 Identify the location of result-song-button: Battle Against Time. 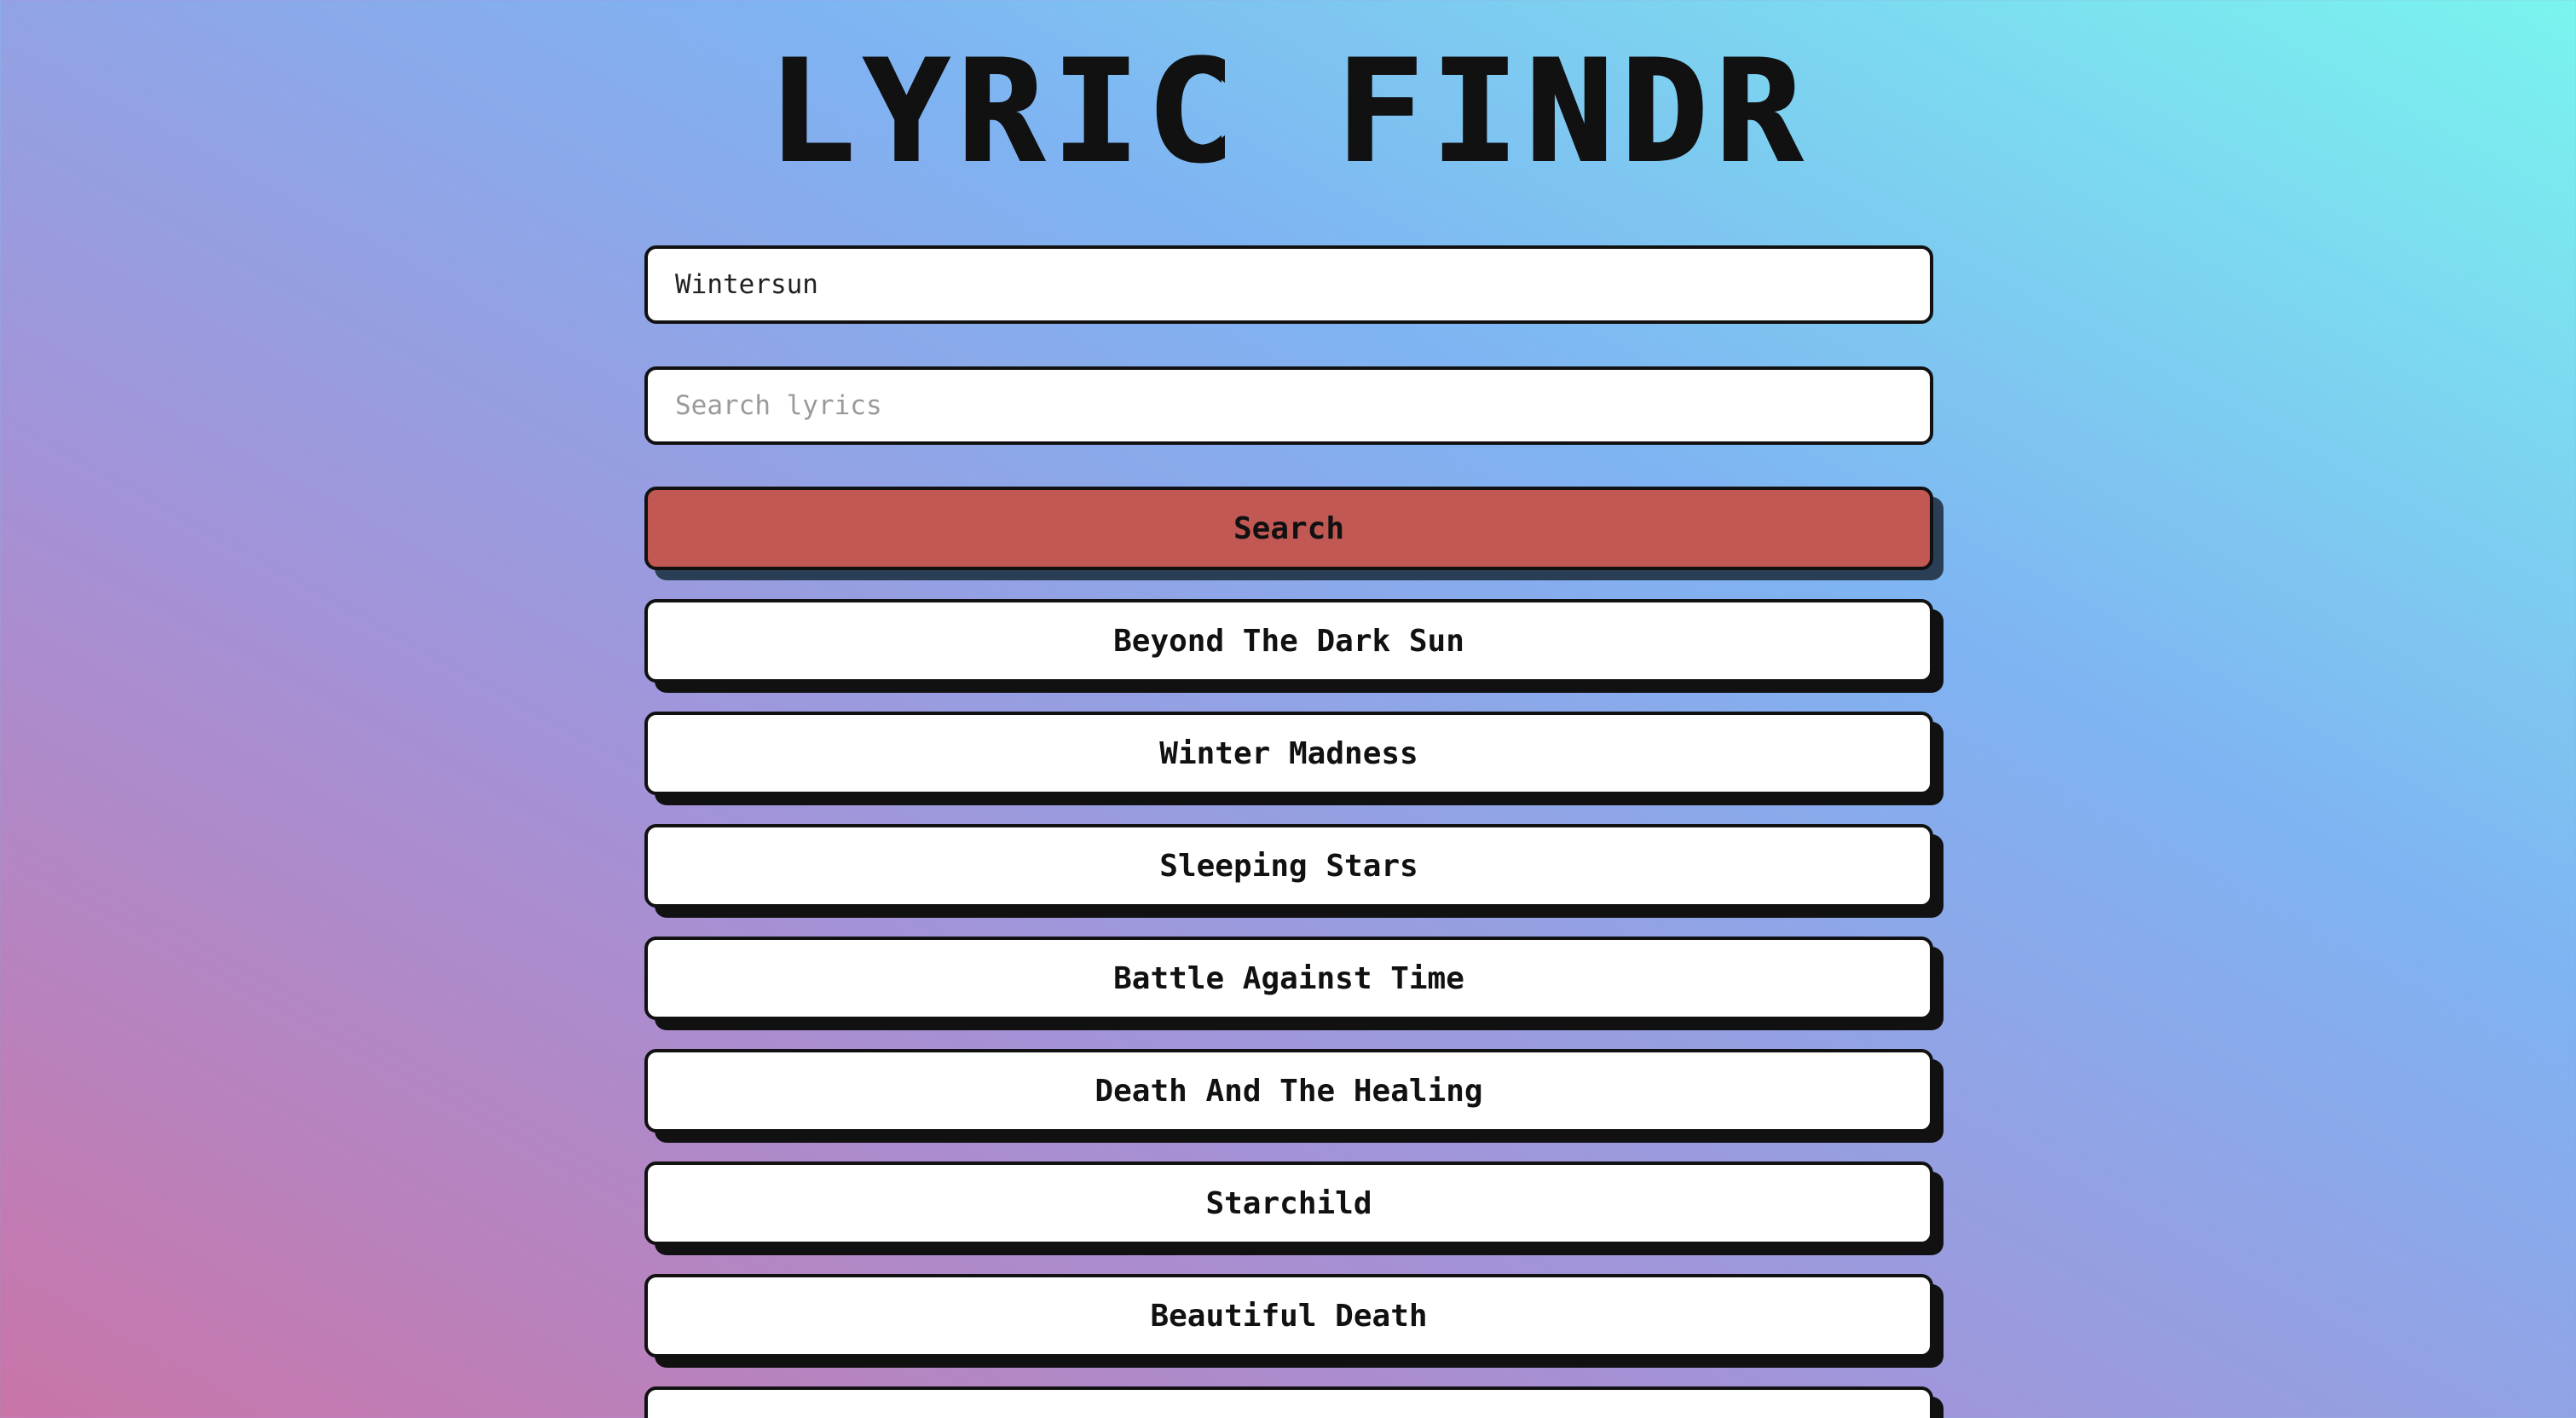
(1288, 978).